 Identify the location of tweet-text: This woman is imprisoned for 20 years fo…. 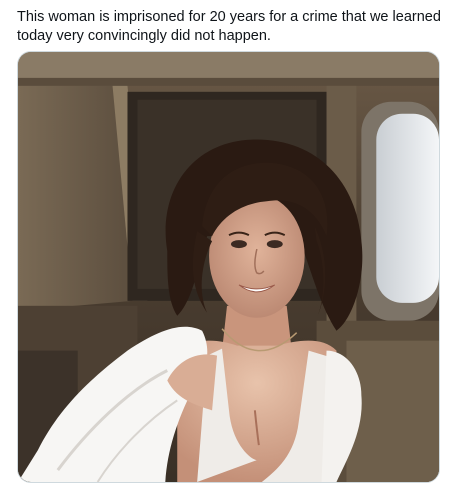
(229, 26).